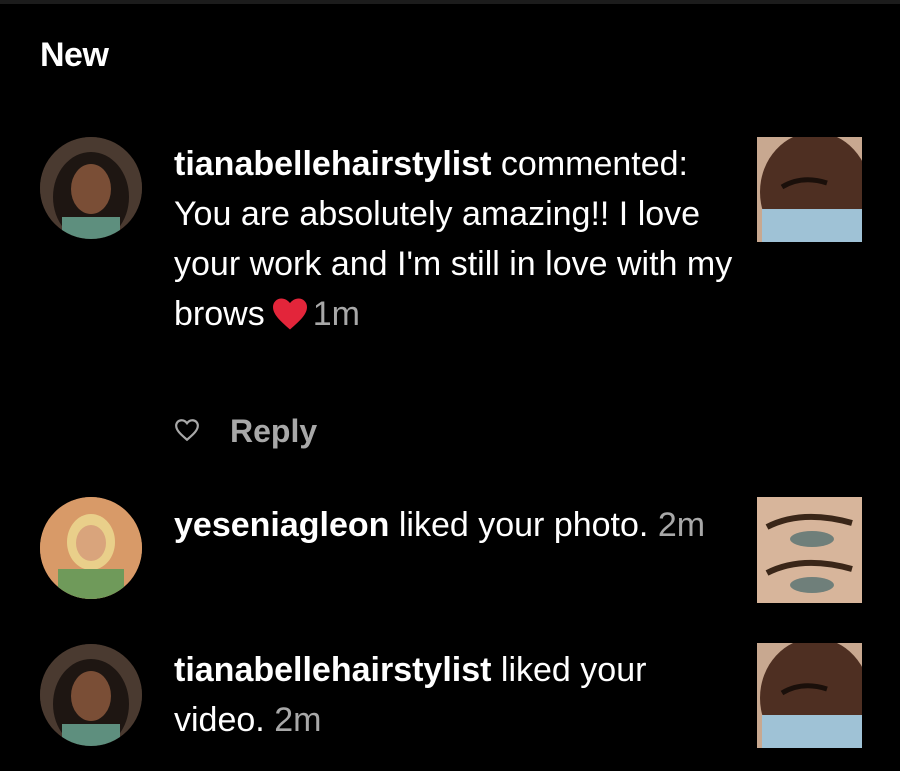 The image size is (900, 771). I want to click on section-title: New, so click(74, 55).